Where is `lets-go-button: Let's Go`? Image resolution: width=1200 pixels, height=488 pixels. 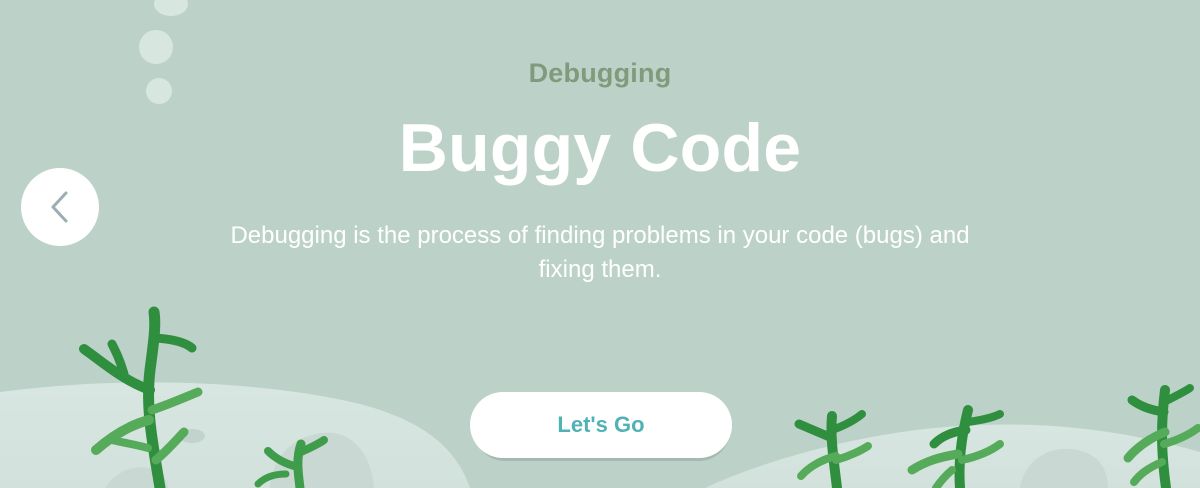
lets-go-button: Let's Go is located at coordinates (601, 425).